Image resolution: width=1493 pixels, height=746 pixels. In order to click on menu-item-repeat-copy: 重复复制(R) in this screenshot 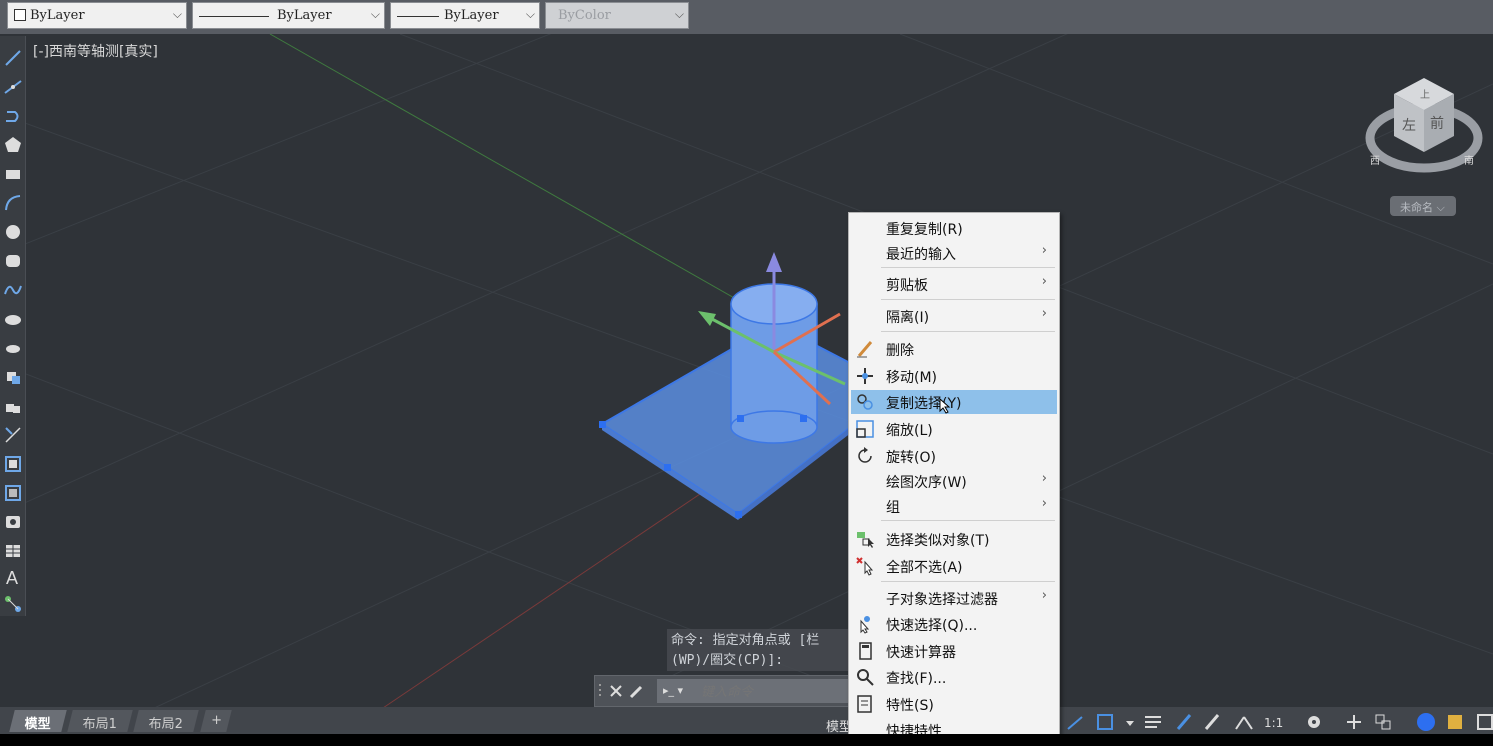, I will do `click(954, 228)`.